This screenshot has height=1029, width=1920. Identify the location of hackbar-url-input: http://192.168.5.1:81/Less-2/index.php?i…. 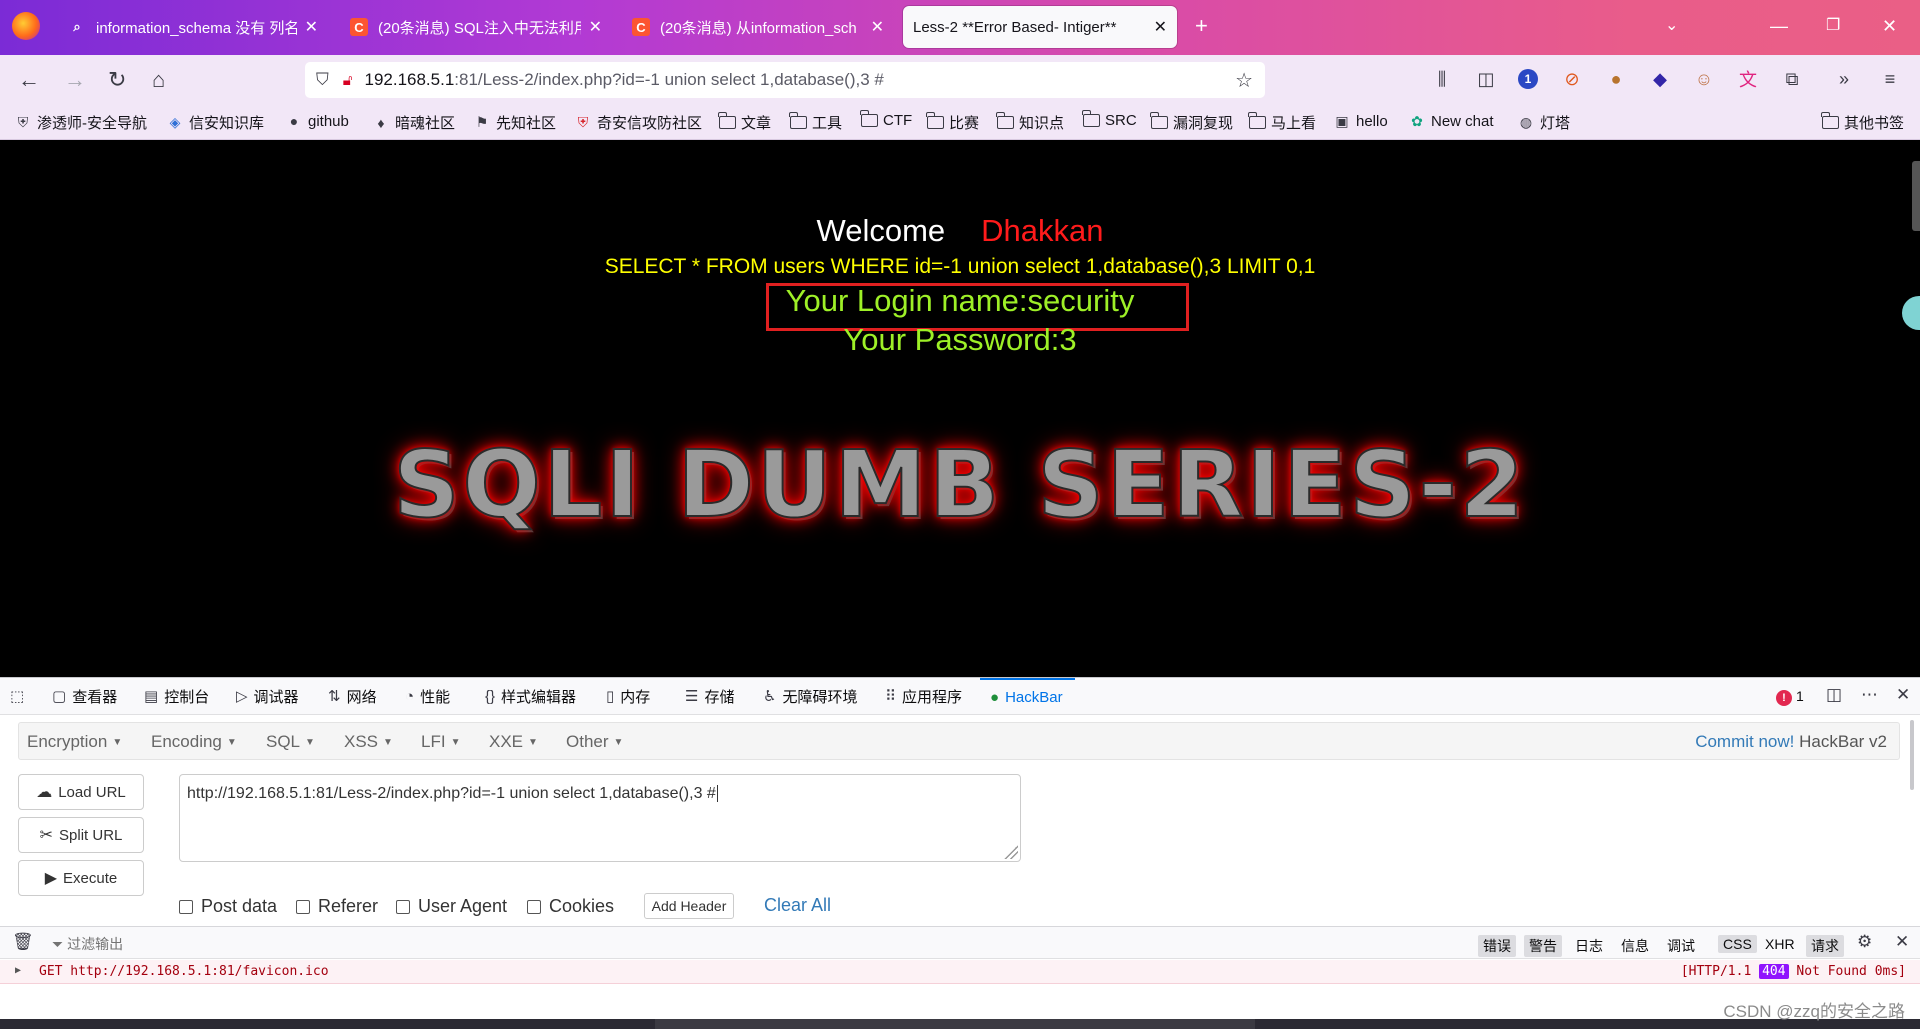
(600, 818).